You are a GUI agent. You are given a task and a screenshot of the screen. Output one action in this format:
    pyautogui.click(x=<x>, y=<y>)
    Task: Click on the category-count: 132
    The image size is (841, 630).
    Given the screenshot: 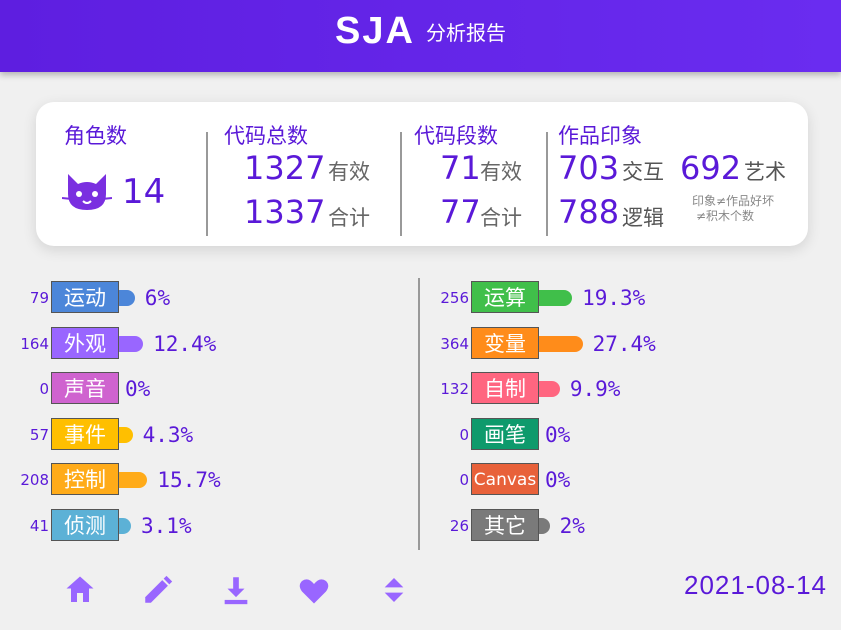 What is the action you would take?
    pyautogui.click(x=454, y=389)
    